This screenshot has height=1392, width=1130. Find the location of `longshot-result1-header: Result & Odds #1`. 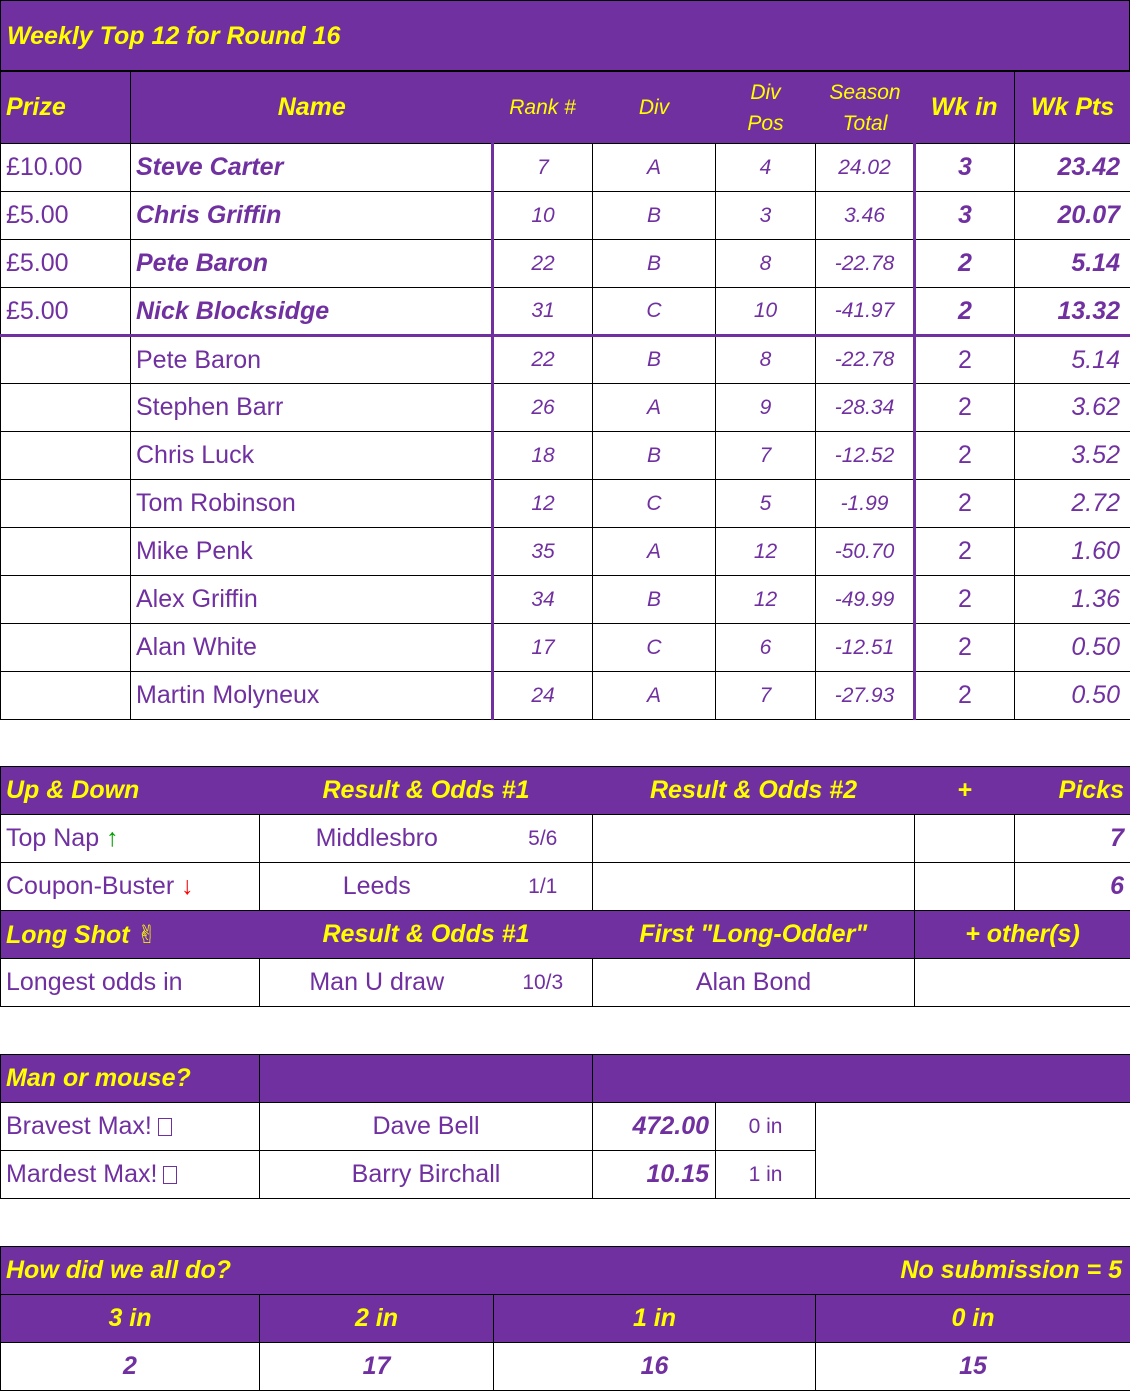

longshot-result1-header: Result & Odds #1 is located at coordinates (426, 934).